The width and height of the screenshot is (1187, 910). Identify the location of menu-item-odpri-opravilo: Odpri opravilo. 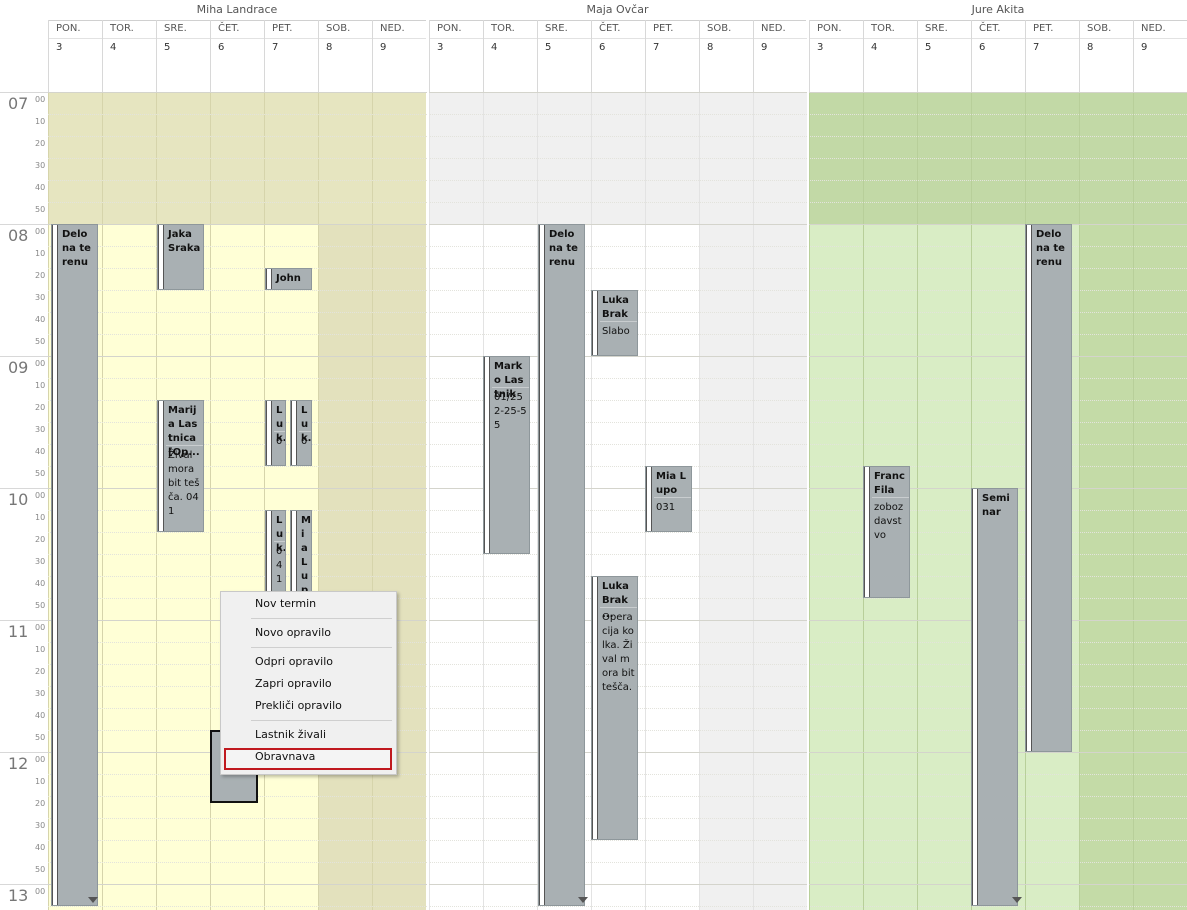
(294, 661).